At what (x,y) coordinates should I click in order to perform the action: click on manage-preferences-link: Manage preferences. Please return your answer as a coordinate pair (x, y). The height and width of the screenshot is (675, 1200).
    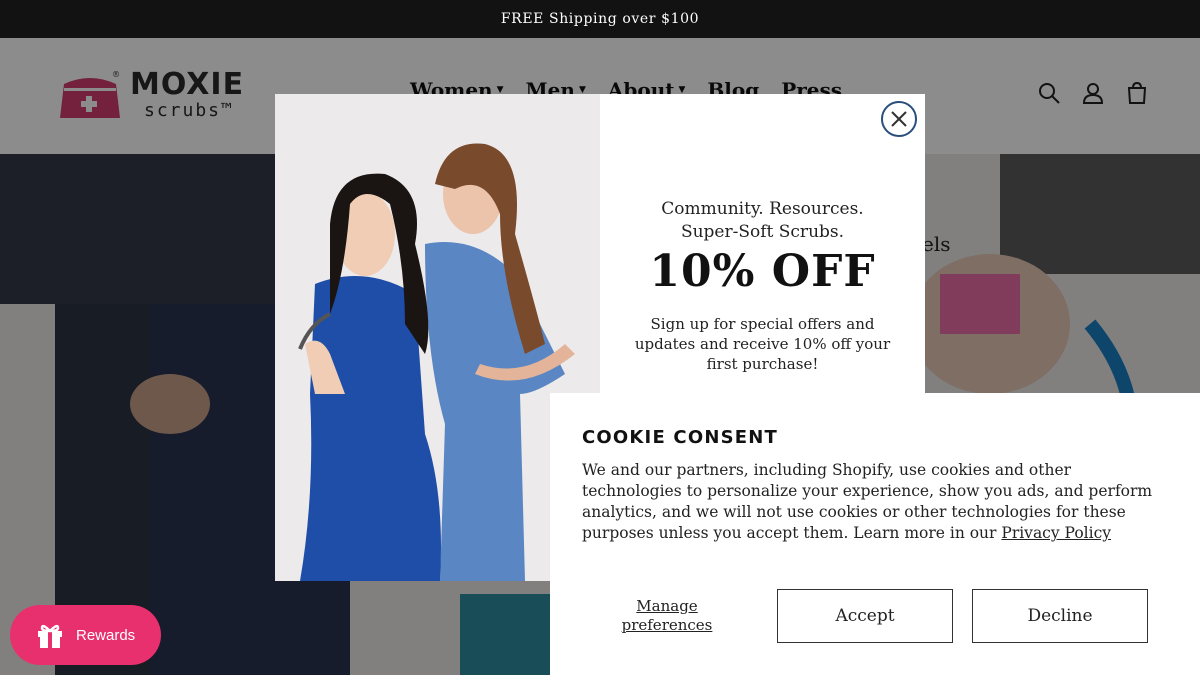
    Looking at the image, I should click on (667, 616).